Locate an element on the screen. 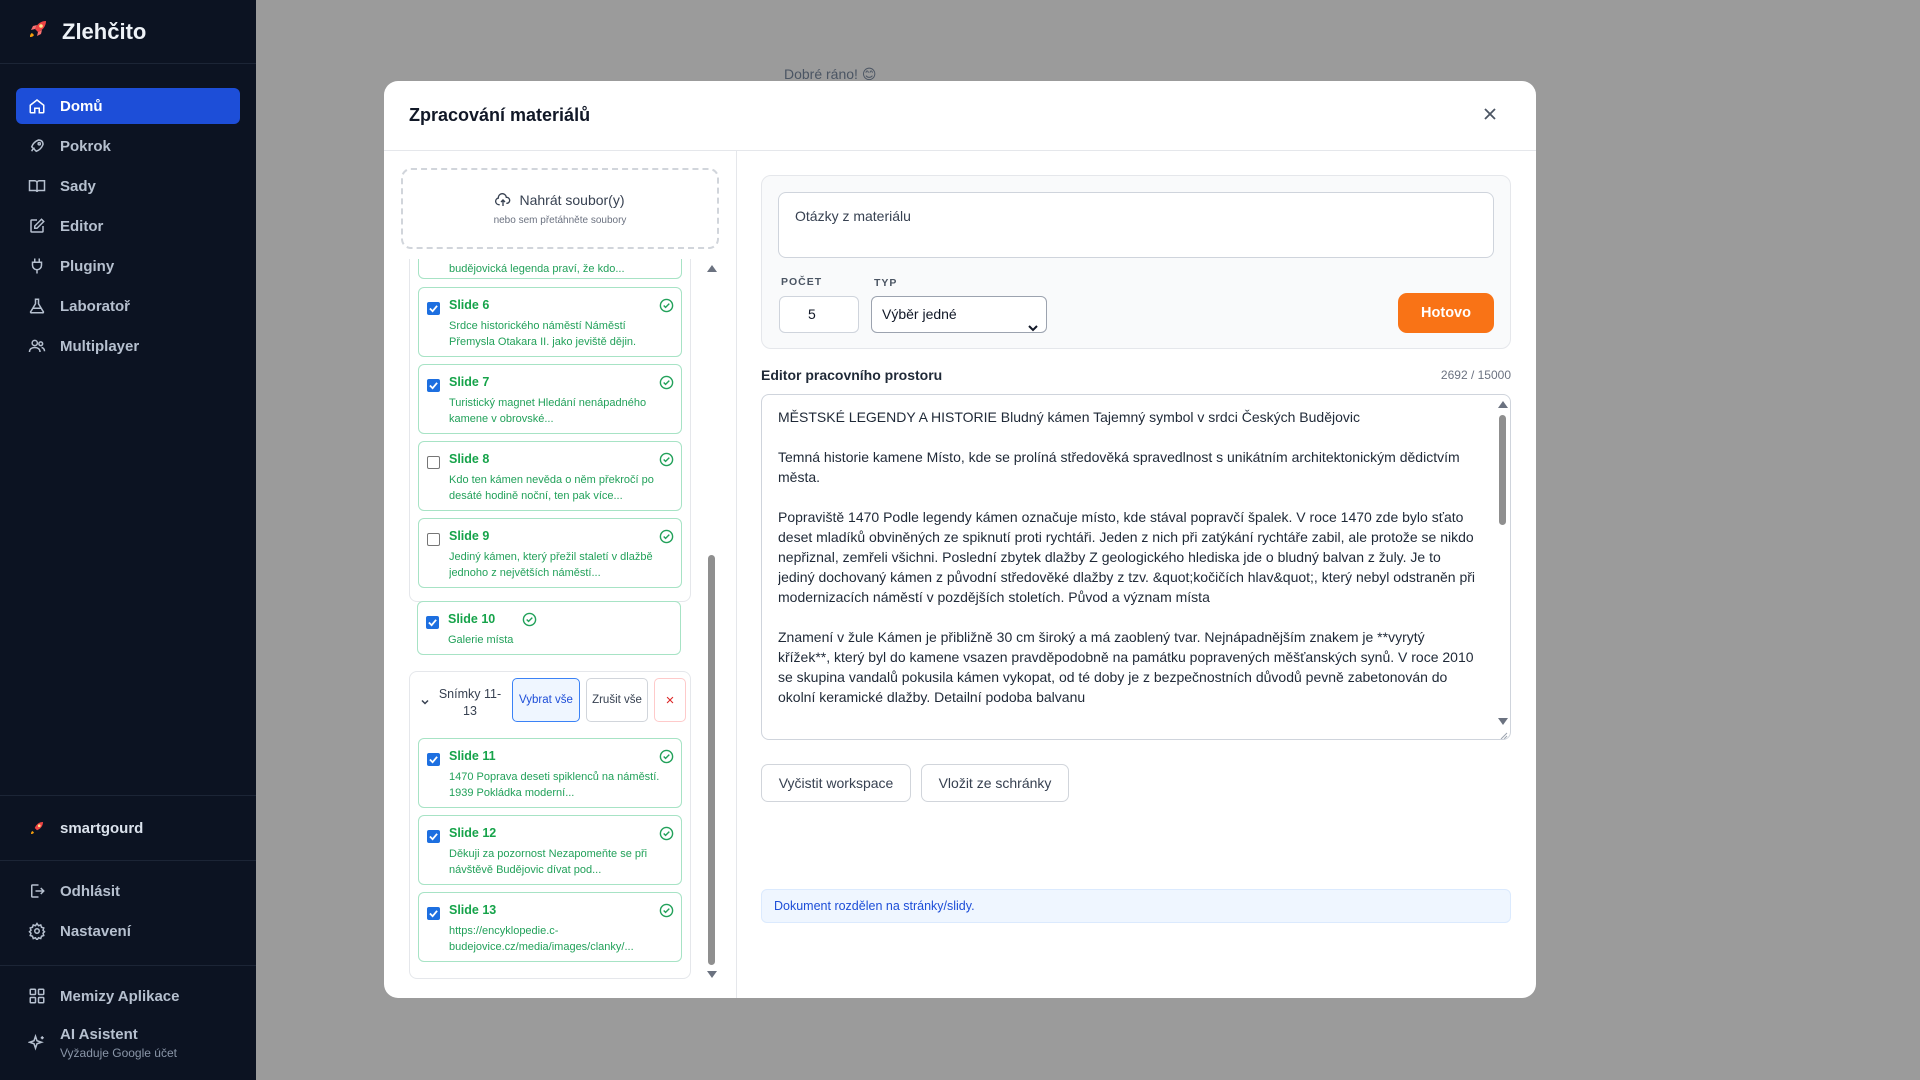  upload-hint: nebo sem přetáhněte soubory is located at coordinates (560, 220).